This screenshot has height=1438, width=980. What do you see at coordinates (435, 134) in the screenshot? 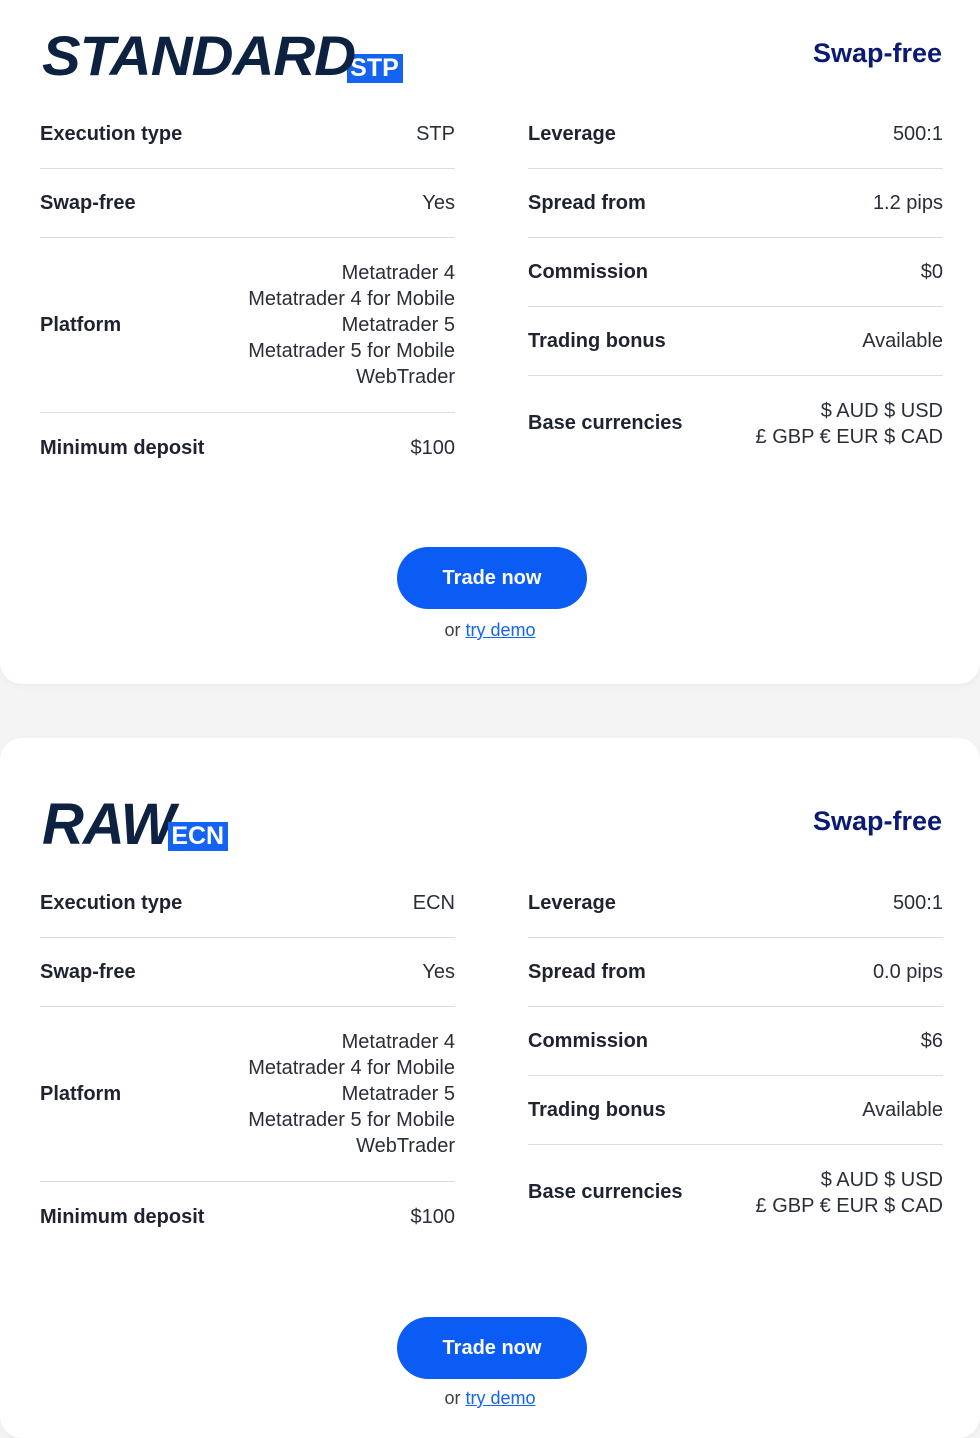
I see `spec-value: STP` at bounding box center [435, 134].